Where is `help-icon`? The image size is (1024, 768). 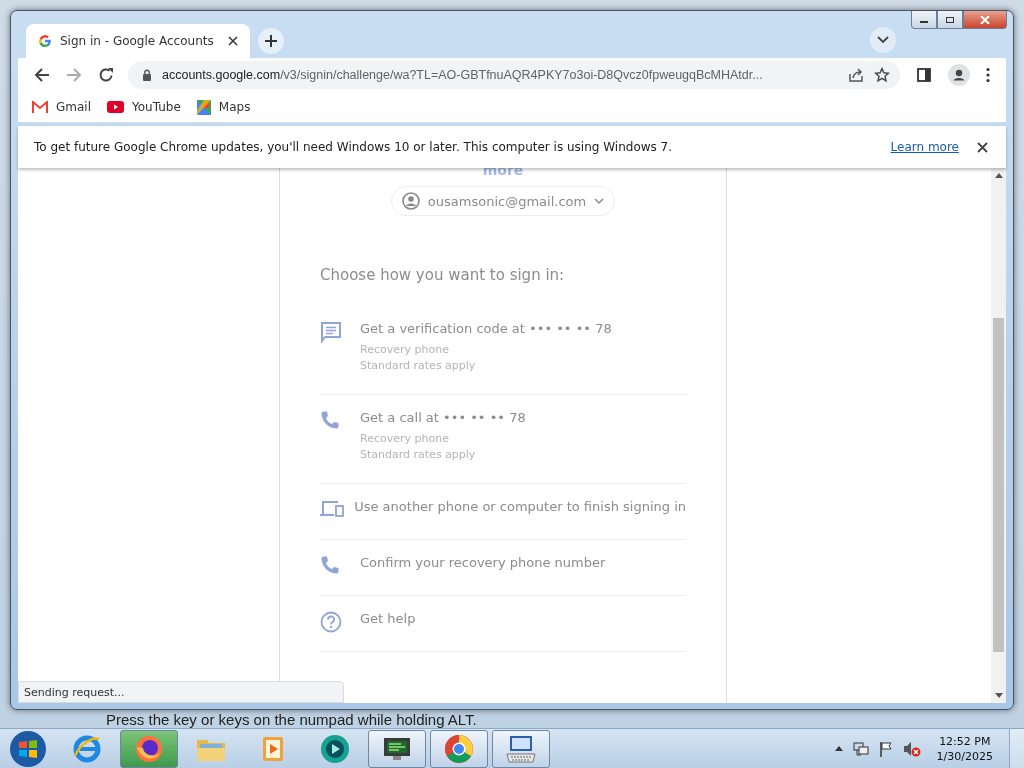 help-icon is located at coordinates (331, 622).